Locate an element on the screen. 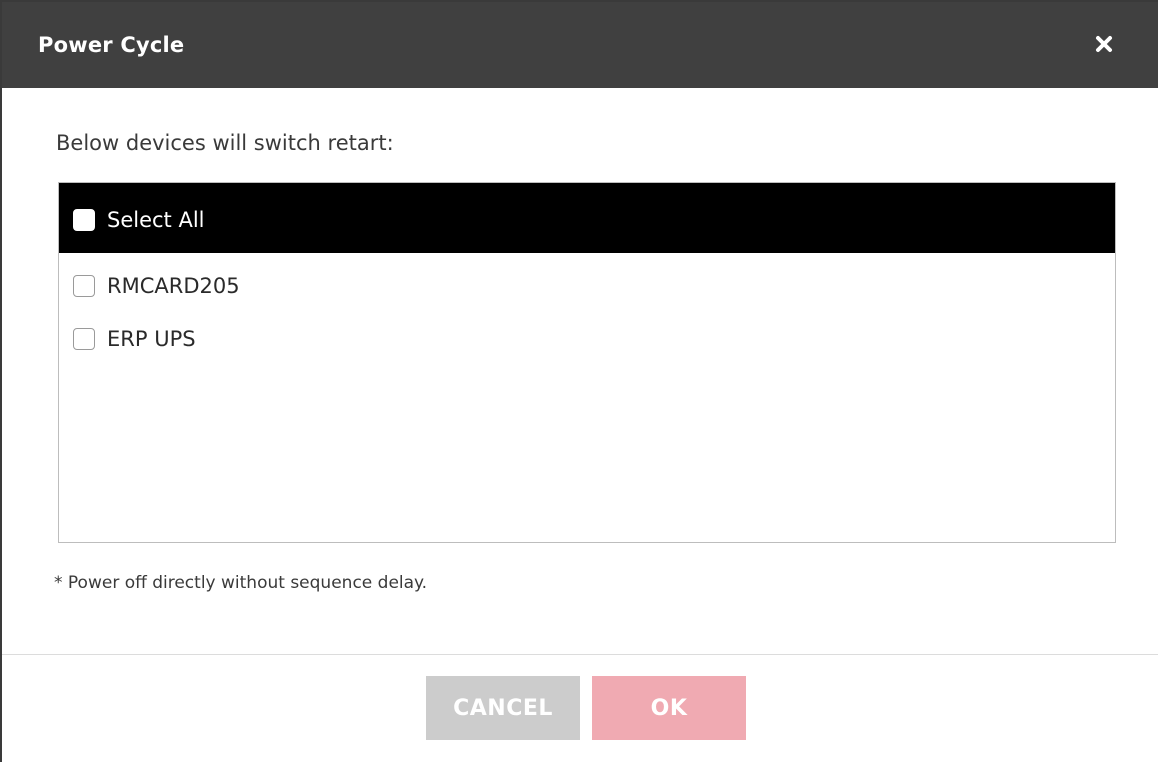  close-button is located at coordinates (1104, 44).